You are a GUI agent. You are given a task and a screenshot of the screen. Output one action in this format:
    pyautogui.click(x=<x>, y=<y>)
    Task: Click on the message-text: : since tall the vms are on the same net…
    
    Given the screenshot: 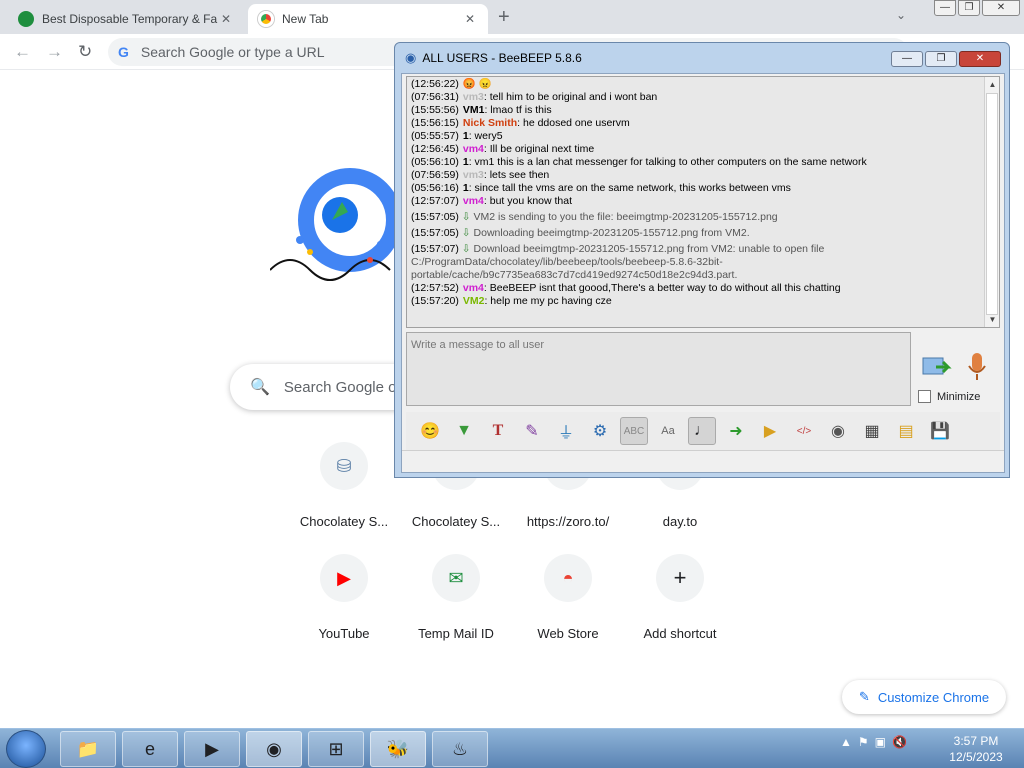 What is the action you would take?
    pyautogui.click(x=629, y=188)
    